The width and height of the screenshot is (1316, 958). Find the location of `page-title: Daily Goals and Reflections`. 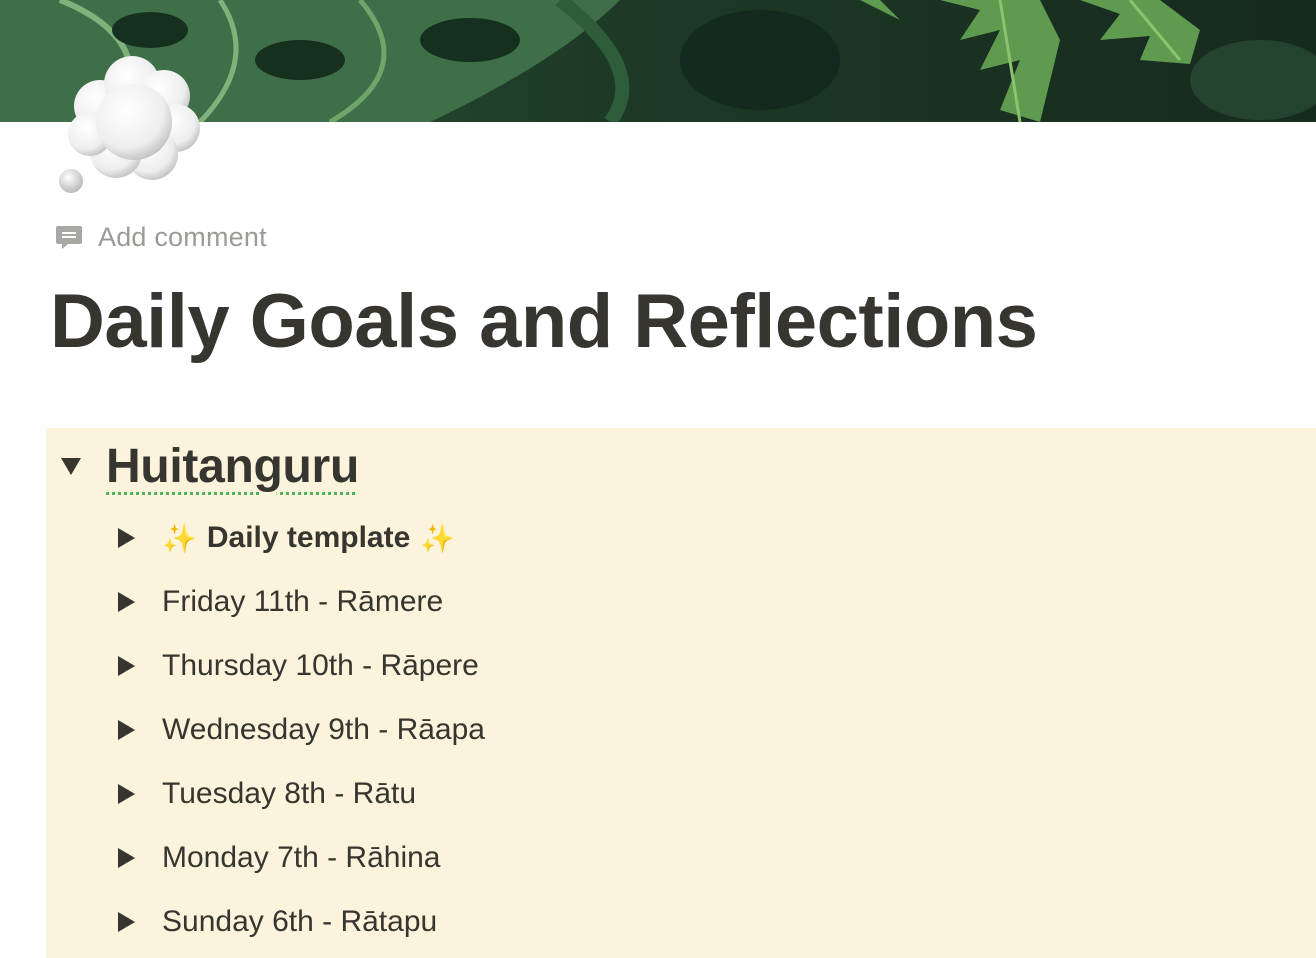

page-title: Daily Goals and Reflections is located at coordinates (544, 321).